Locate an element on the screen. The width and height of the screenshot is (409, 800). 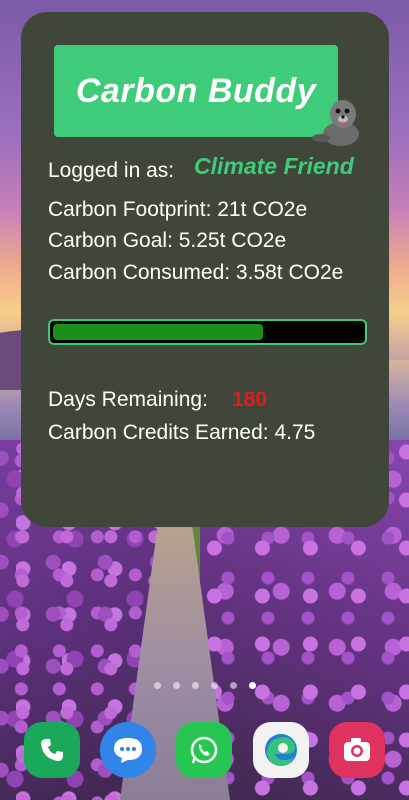
edge-browser-icon is located at coordinates (281, 750).